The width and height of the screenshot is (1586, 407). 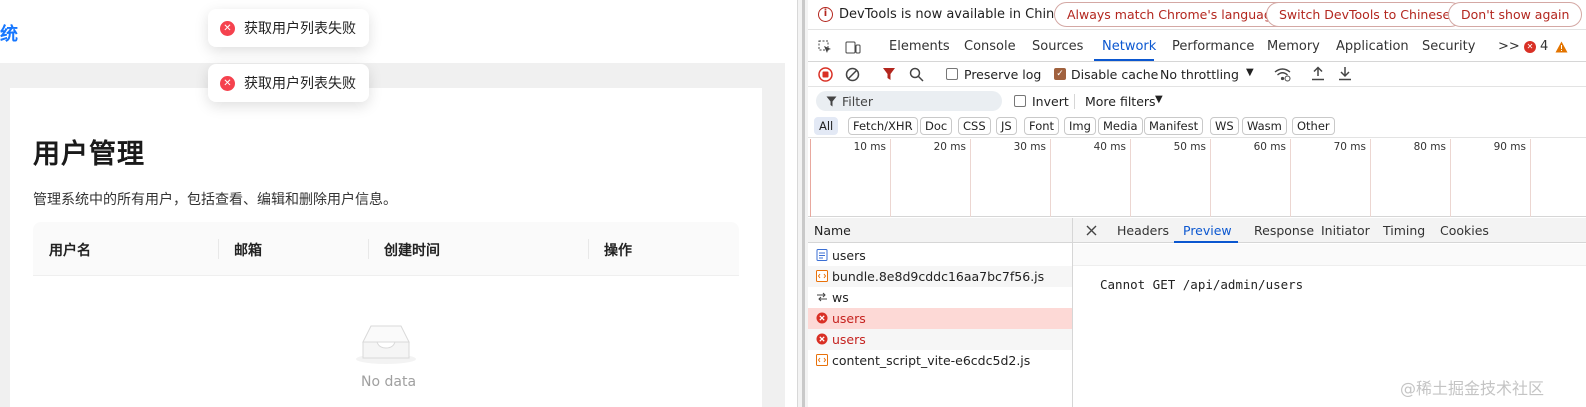 What do you see at coordinates (1174, 126) in the screenshot?
I see `type-filter-manifest: Manifest` at bounding box center [1174, 126].